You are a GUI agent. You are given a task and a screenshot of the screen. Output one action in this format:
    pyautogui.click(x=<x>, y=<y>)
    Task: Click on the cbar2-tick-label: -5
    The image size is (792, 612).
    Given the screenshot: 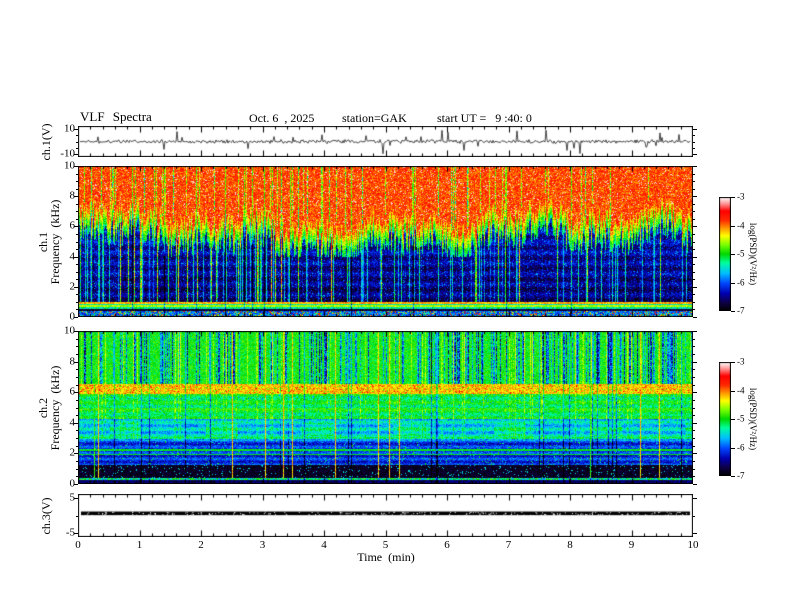 What is the action you would take?
    pyautogui.click(x=741, y=418)
    